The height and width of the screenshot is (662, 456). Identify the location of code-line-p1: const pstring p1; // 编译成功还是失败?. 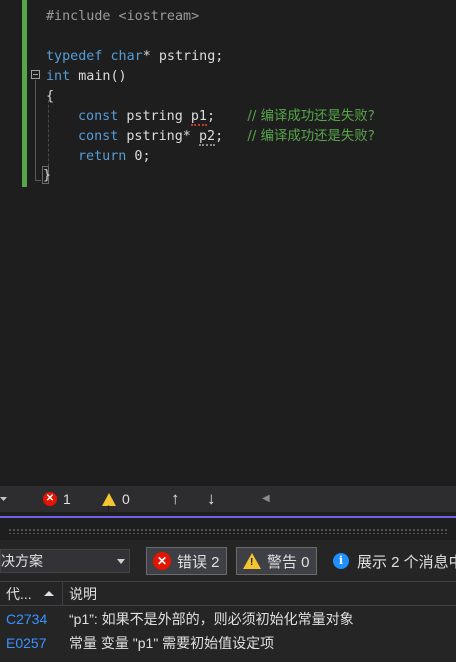
(226, 117).